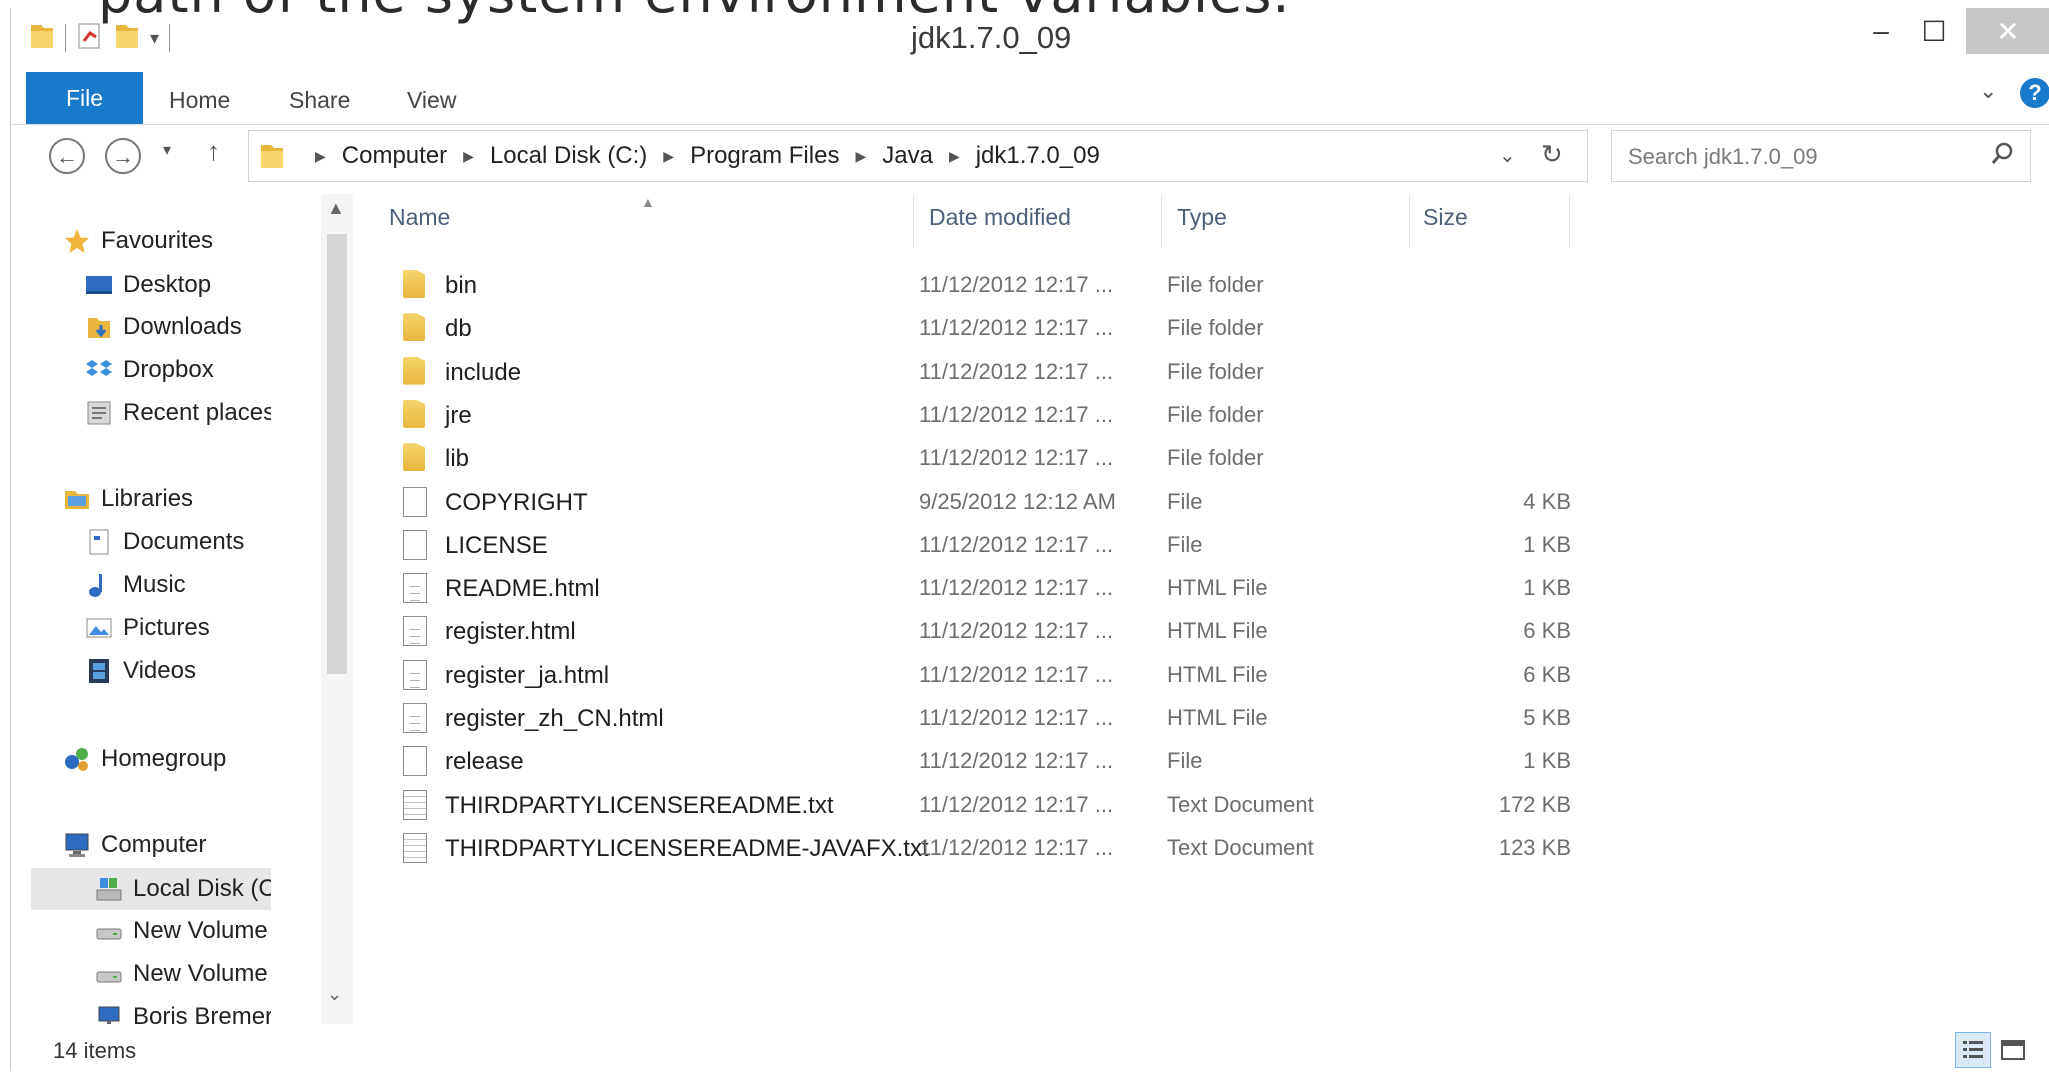 Image resolution: width=2049 pixels, height=1072 pixels. Describe the element at coordinates (986, 458) in the screenshot. I see `file-row: lib 11/12/2012 12:17 ... File folder` at that location.